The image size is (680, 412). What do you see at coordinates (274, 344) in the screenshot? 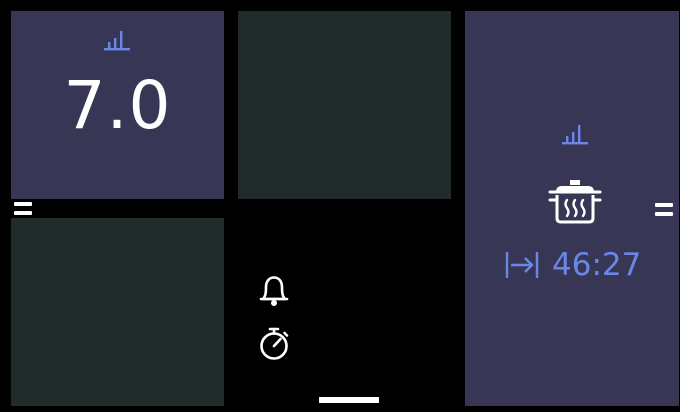
I see `stopwatch-icon` at bounding box center [274, 344].